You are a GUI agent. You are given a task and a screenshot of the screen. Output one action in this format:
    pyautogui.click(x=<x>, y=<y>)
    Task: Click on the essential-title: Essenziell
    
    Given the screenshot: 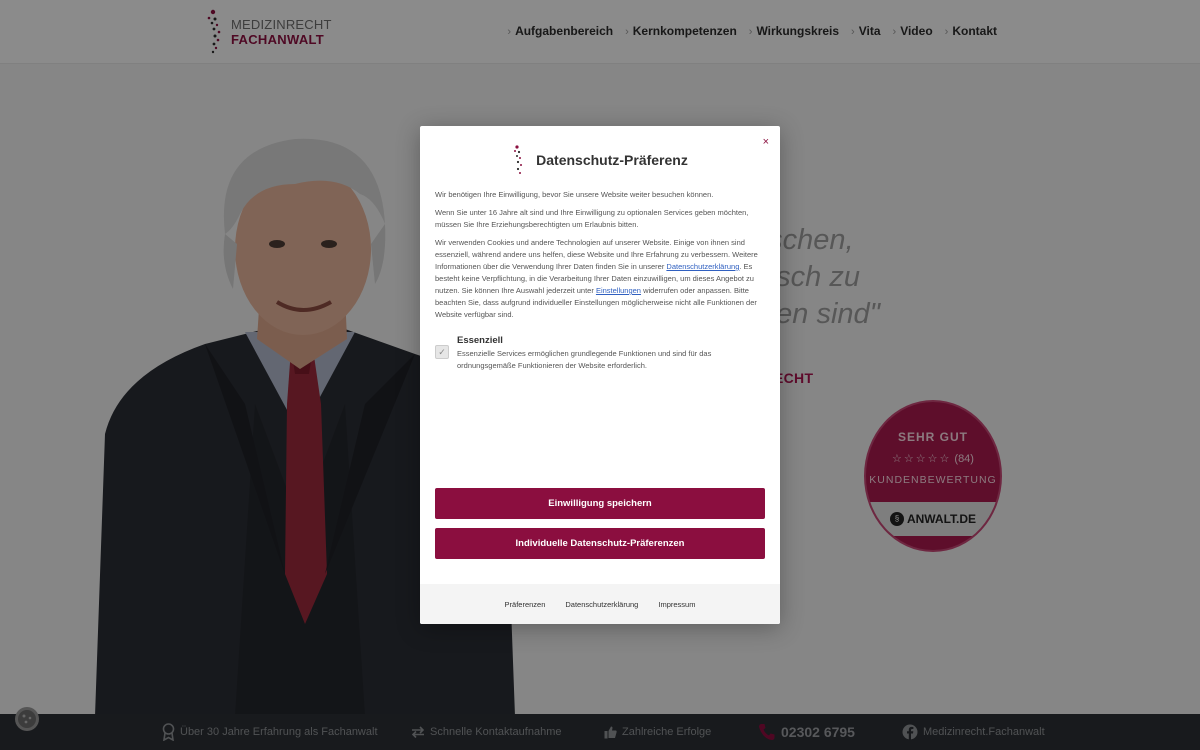 What is the action you would take?
    pyautogui.click(x=480, y=340)
    